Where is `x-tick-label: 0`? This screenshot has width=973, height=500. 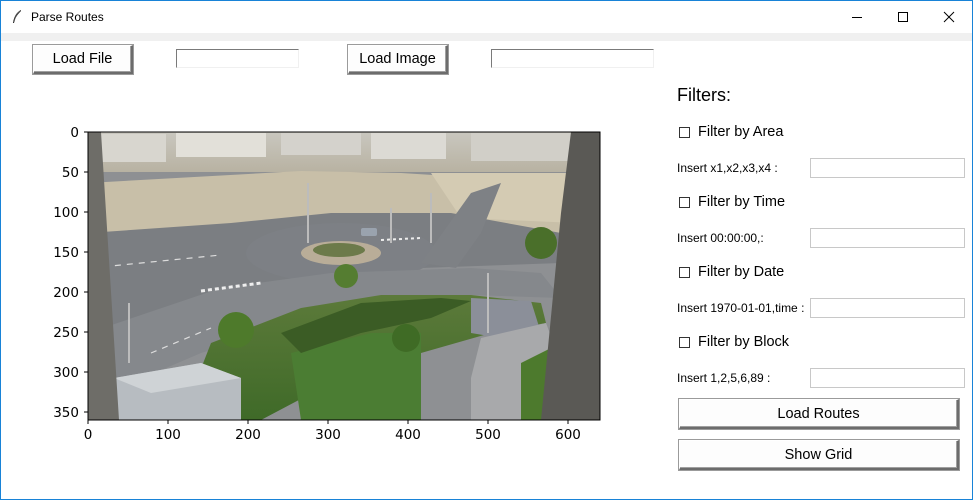 x-tick-label: 0 is located at coordinates (88, 435).